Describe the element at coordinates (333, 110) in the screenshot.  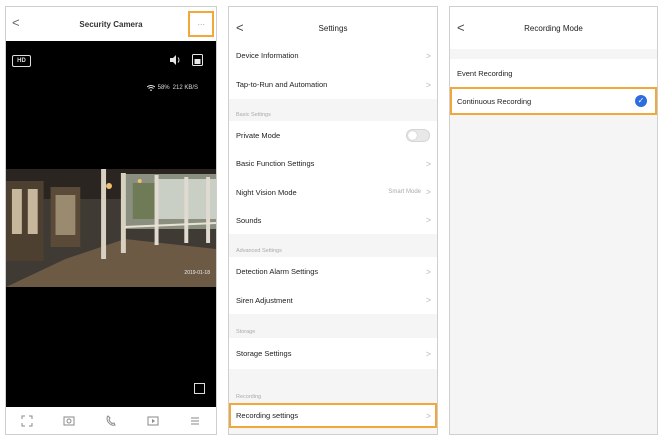
I see `section-header-basic: Basic Settings` at that location.